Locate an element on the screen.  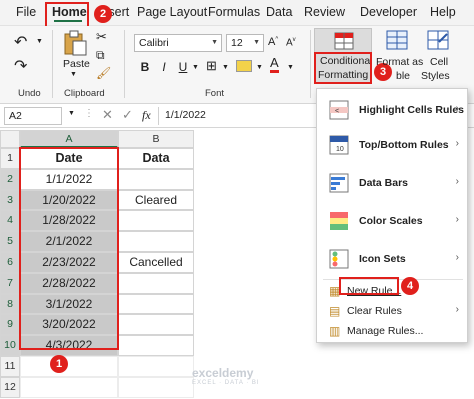
date-cell: 2/28/2022 is located at coordinates (69, 283).